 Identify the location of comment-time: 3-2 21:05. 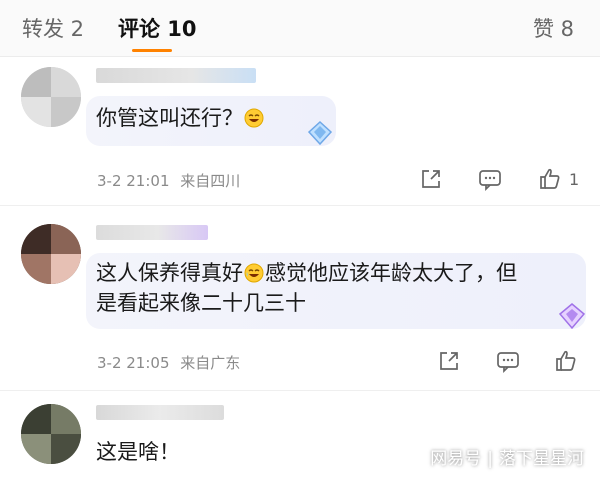
(133, 363).